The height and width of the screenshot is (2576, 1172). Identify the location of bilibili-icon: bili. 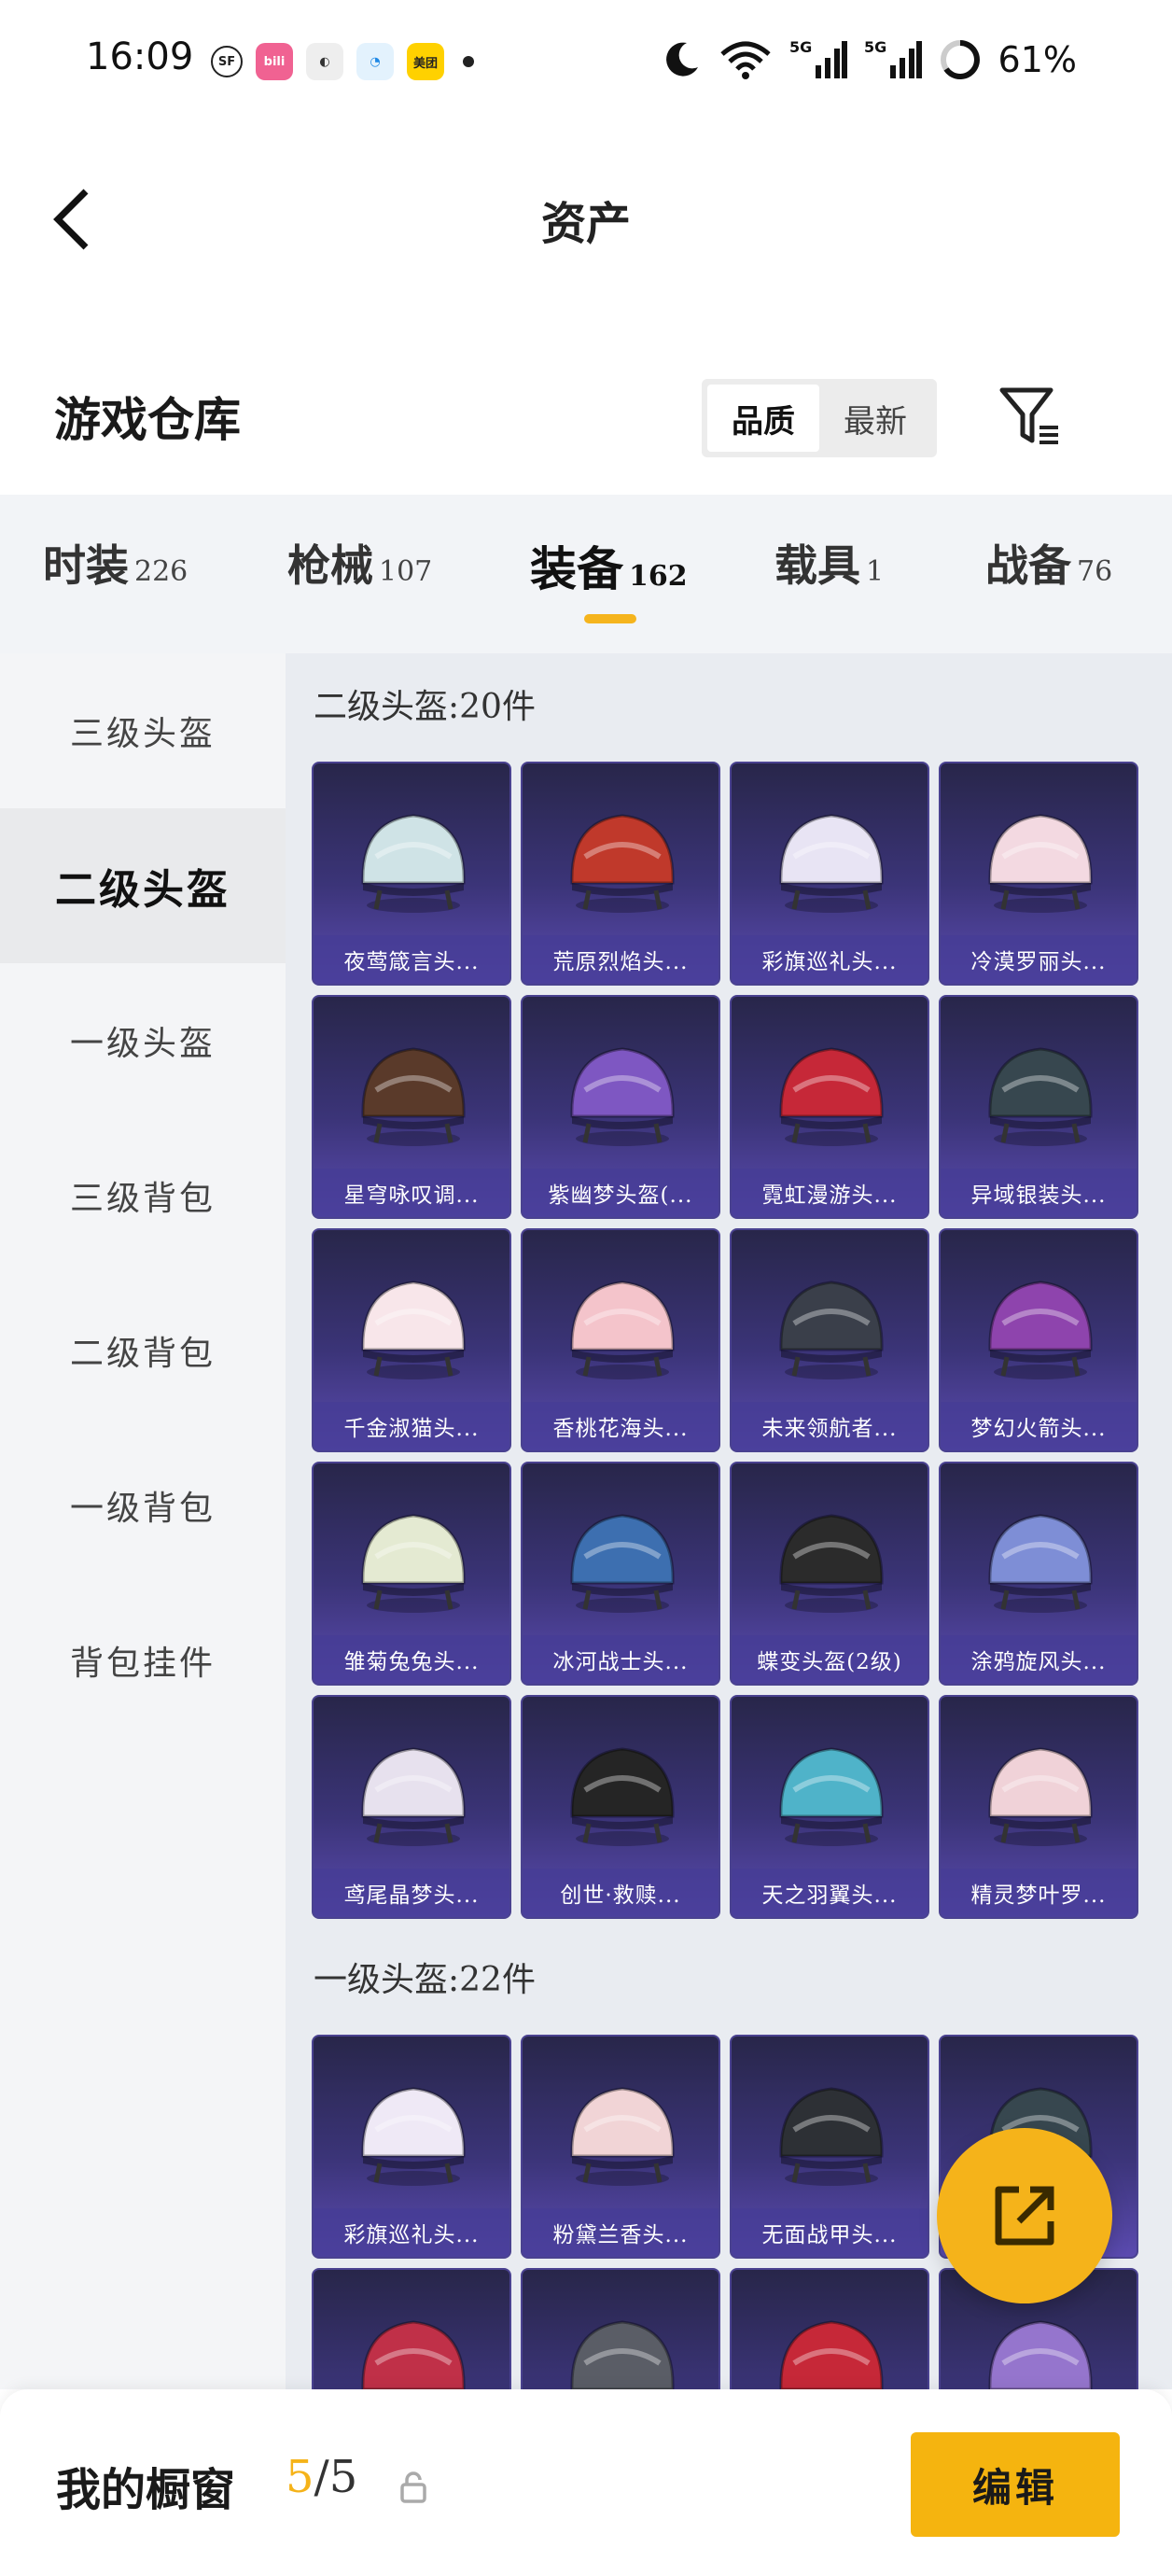
(274, 61).